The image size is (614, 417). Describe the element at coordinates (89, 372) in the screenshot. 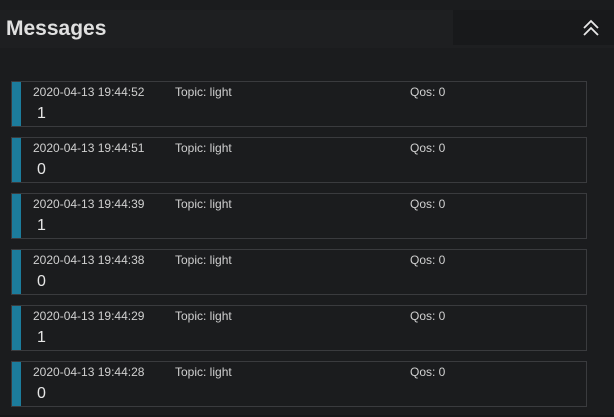

I see `message-timestamp: 2020-04-13 19:44:28` at that location.